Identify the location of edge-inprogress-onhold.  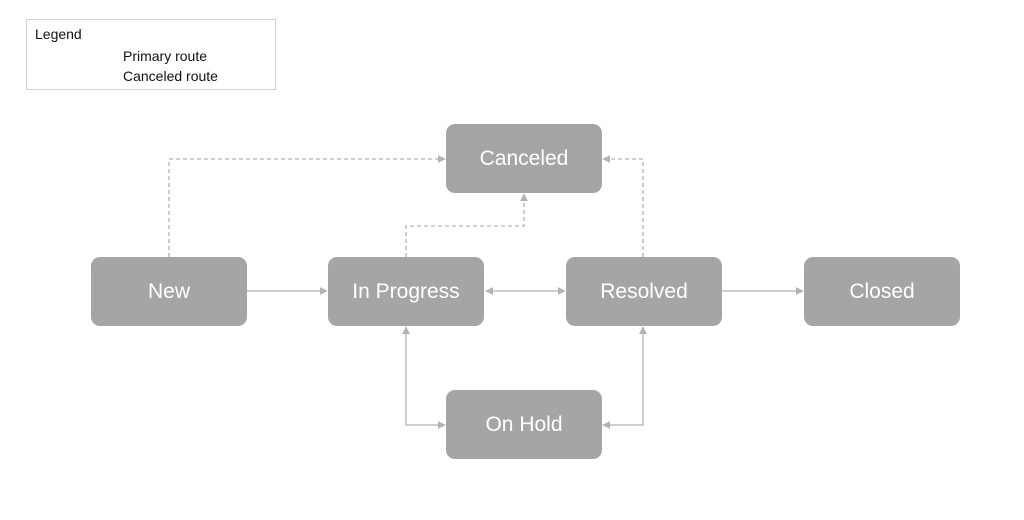
(424, 377).